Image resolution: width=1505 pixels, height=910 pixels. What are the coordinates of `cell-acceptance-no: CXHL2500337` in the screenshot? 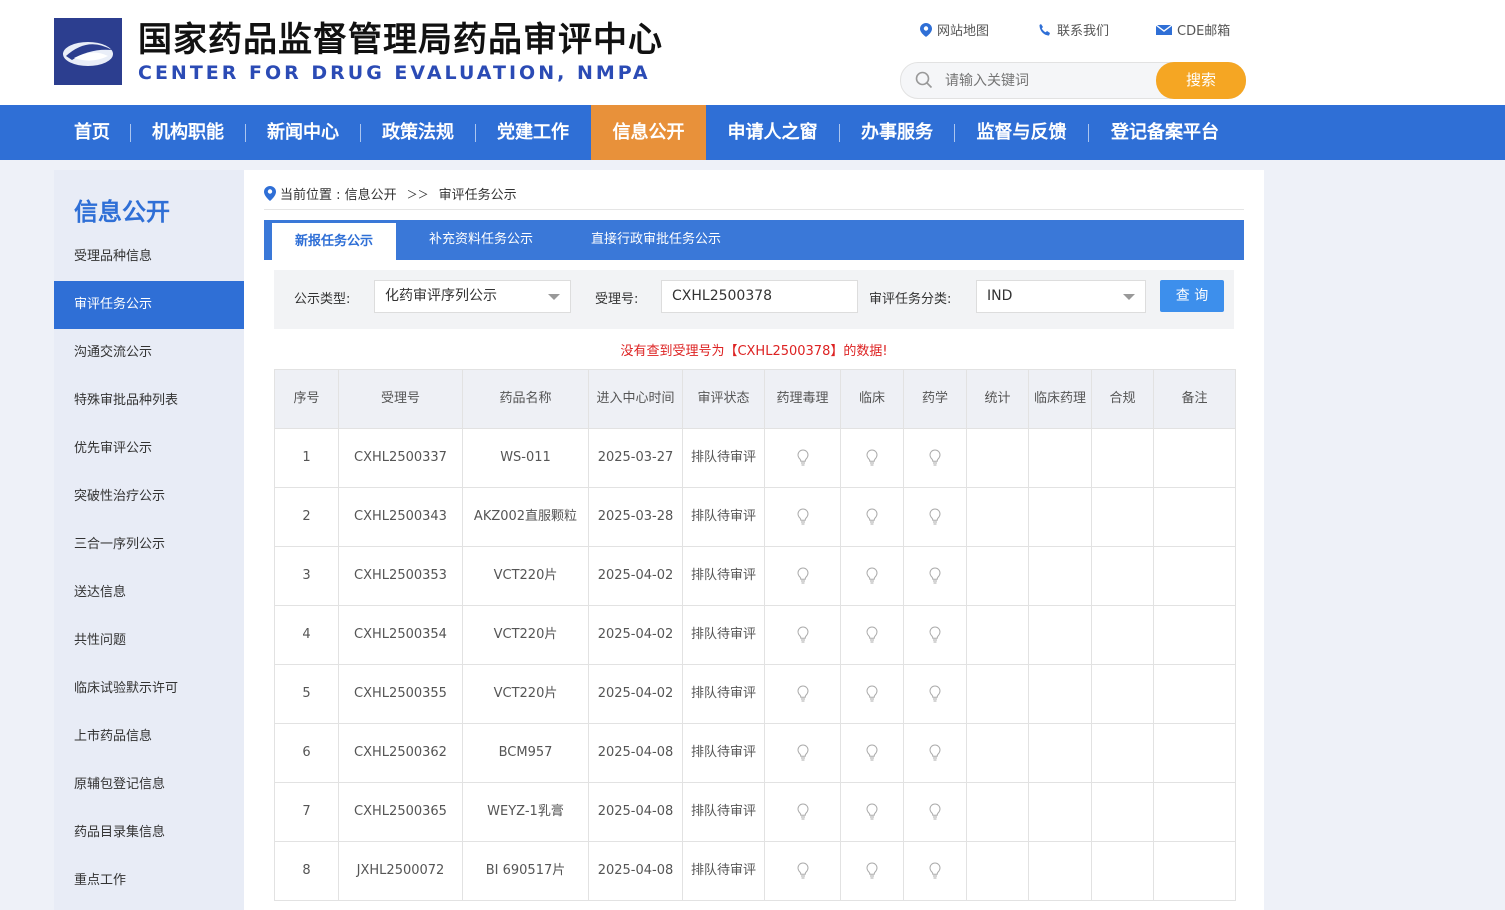 It's located at (400, 458).